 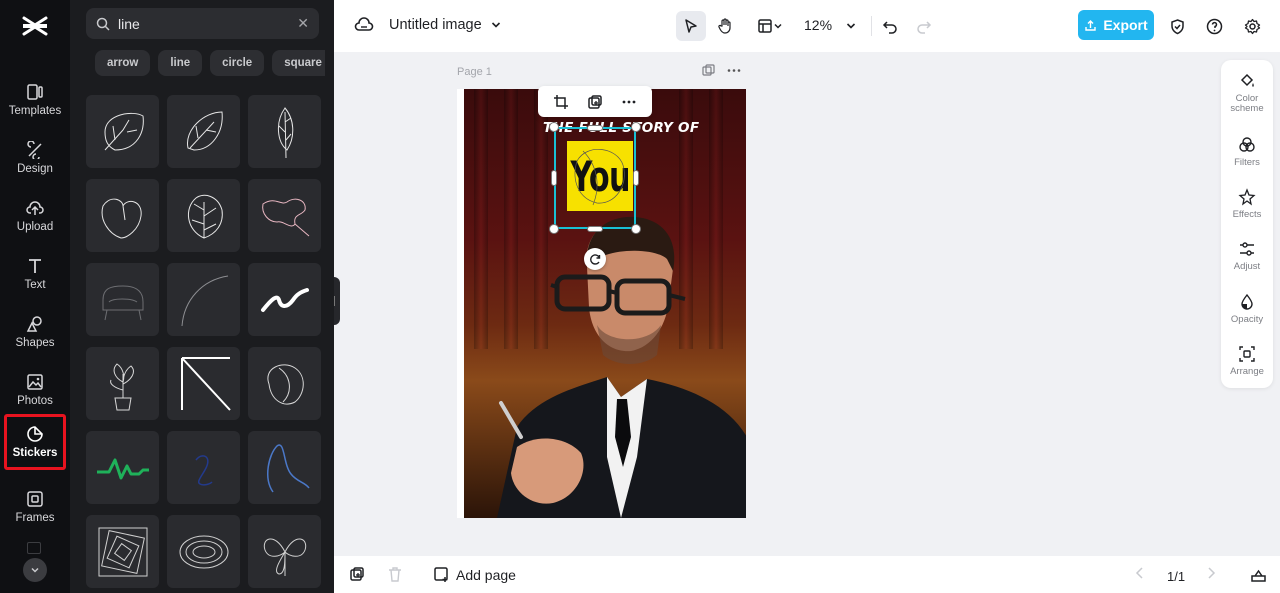 I want to click on tool-adjust: Adjust, so click(x=1247, y=256).